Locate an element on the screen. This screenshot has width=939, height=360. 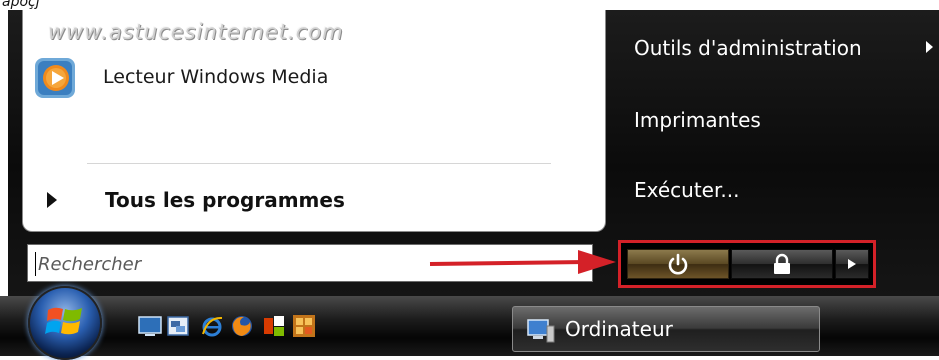
all-programs-label: Tous les programmes is located at coordinates (225, 200).